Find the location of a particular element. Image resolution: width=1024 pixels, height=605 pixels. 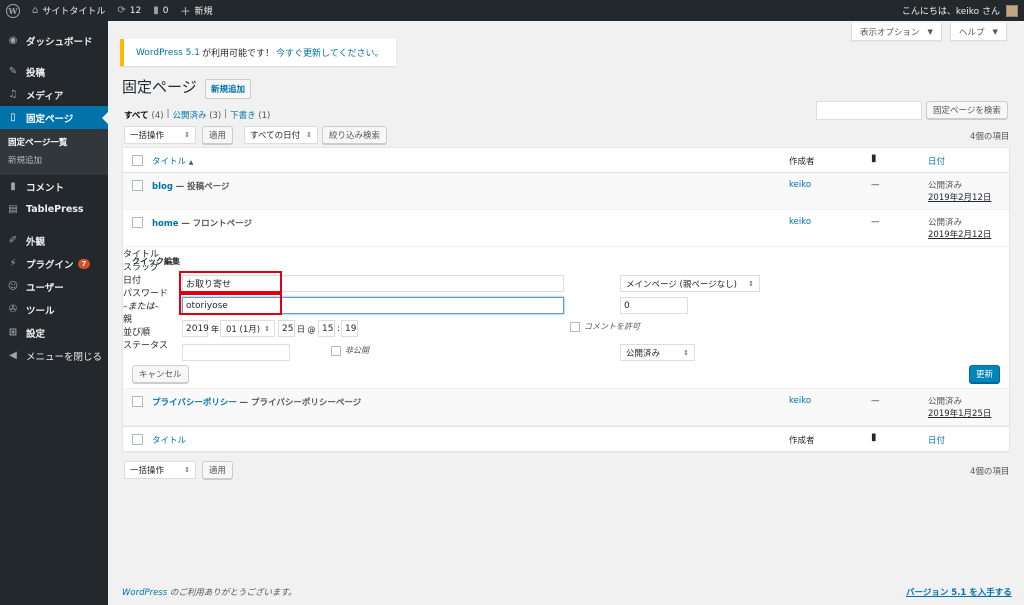

comment-bubble-icon: ▮ is located at coordinates (156, 10).